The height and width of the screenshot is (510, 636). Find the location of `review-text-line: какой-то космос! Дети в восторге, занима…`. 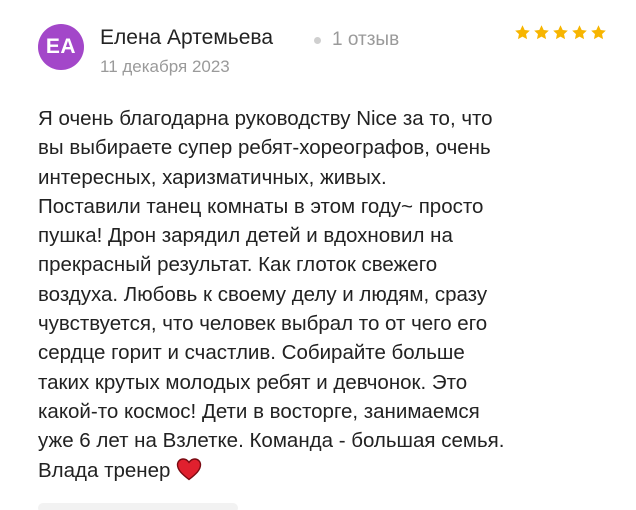

review-text-line: какой-то космос! Дети в восторге, занима… is located at coordinates (259, 411).